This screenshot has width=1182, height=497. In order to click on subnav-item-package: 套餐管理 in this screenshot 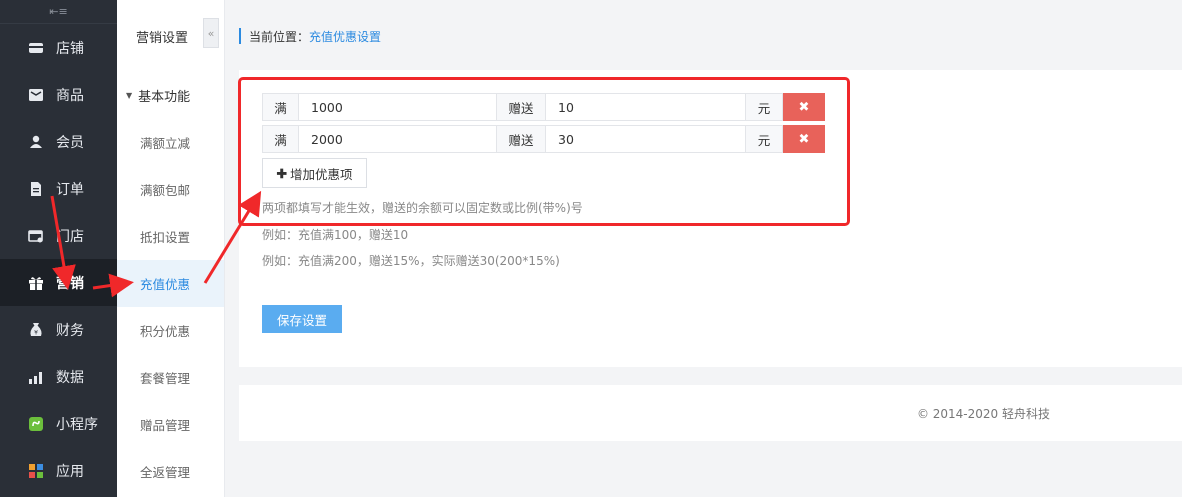, I will do `click(170, 377)`.